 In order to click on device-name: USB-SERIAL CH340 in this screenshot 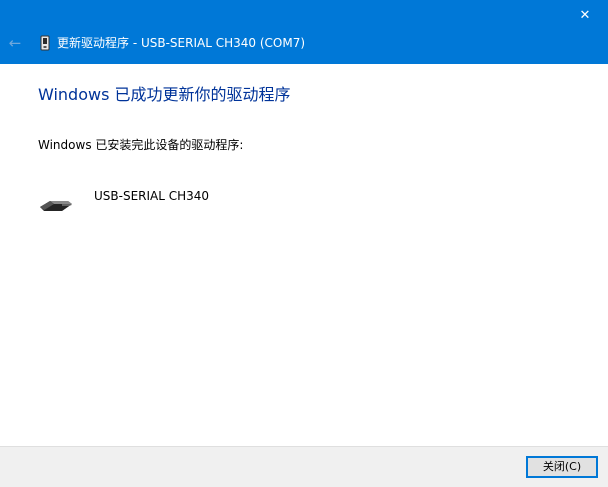, I will do `click(152, 196)`.